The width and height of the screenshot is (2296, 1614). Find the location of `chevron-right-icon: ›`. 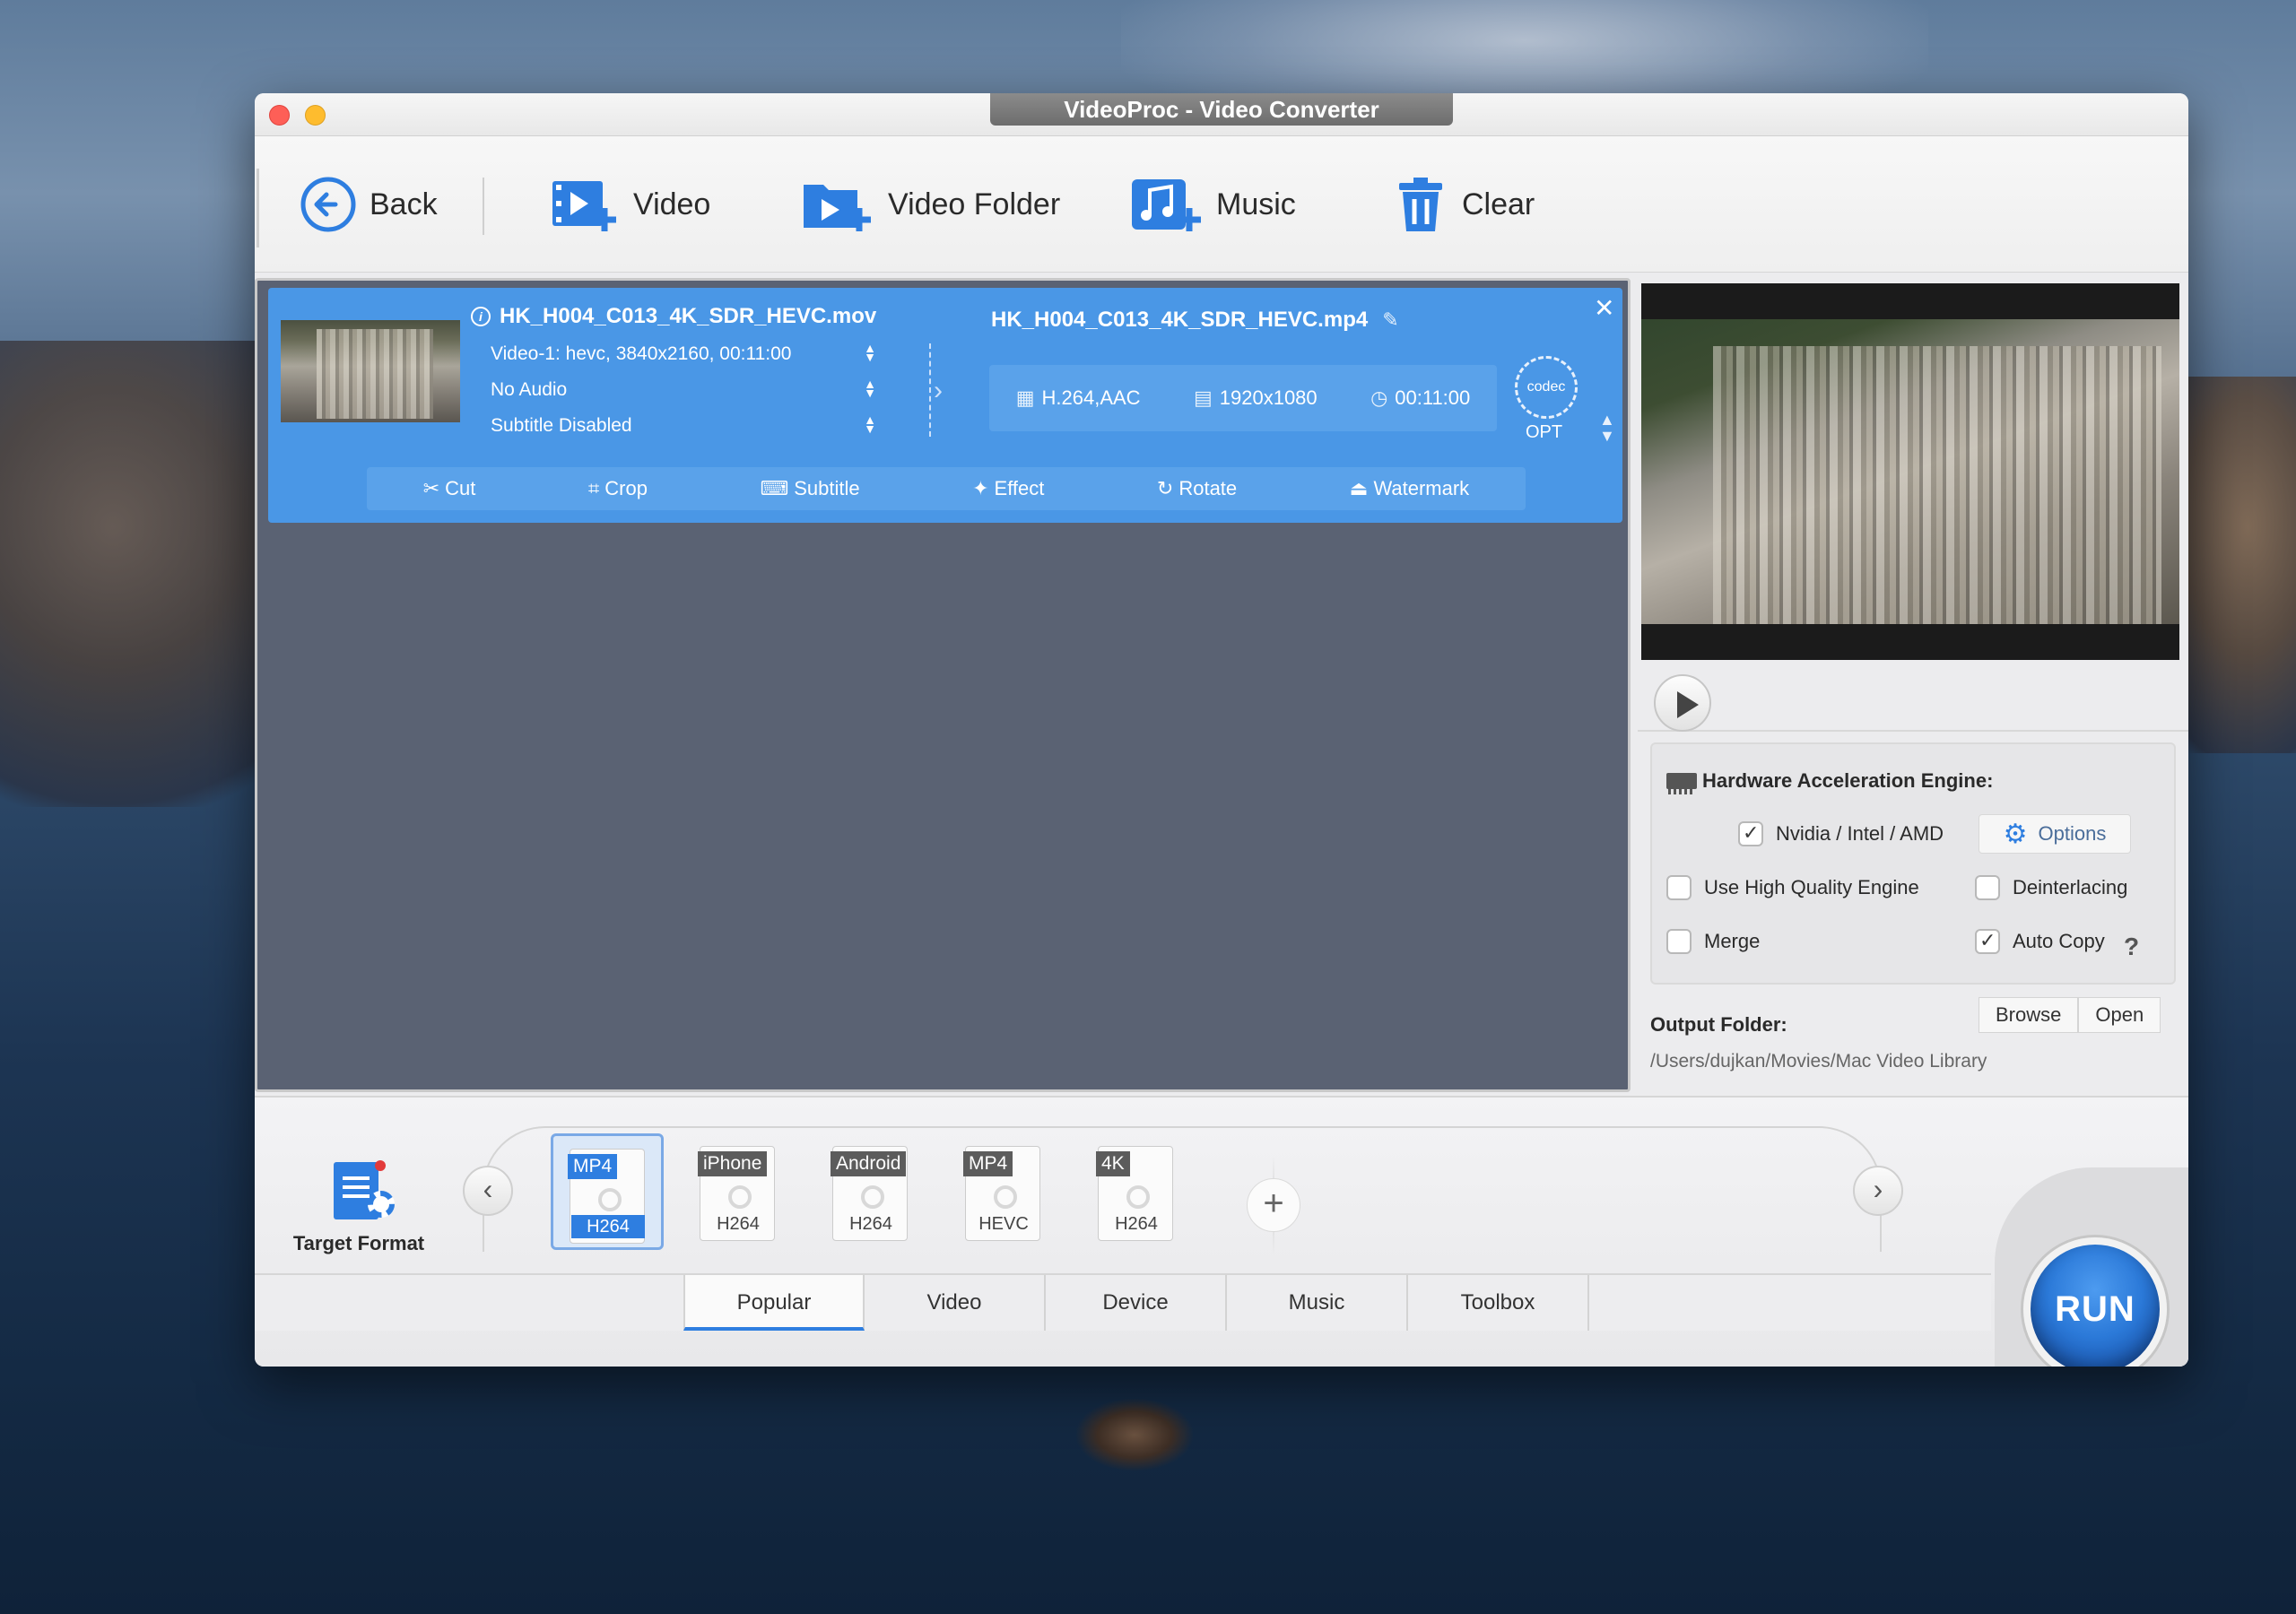

chevron-right-icon: › is located at coordinates (938, 390).